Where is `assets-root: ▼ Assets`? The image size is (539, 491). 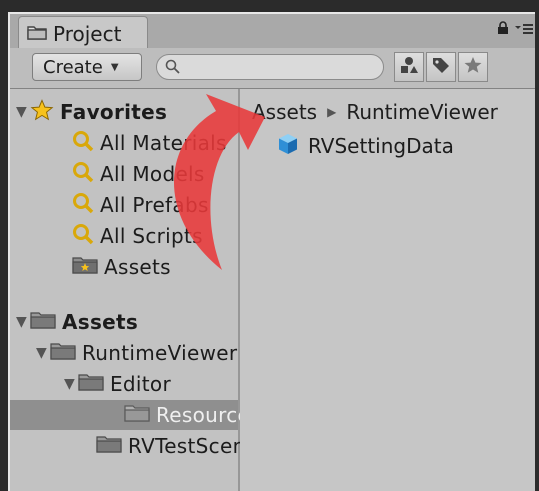
assets-root: ▼ Assets is located at coordinates (124, 322).